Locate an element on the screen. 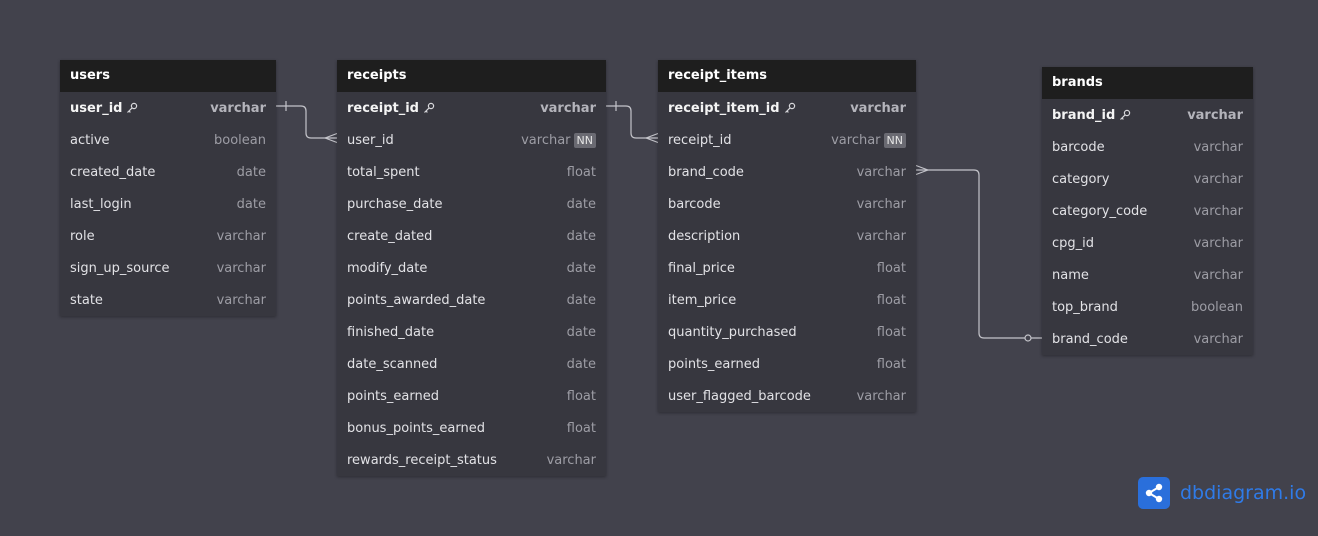 The image size is (1318, 536). field-row: category_code varchar is located at coordinates (1147, 211).